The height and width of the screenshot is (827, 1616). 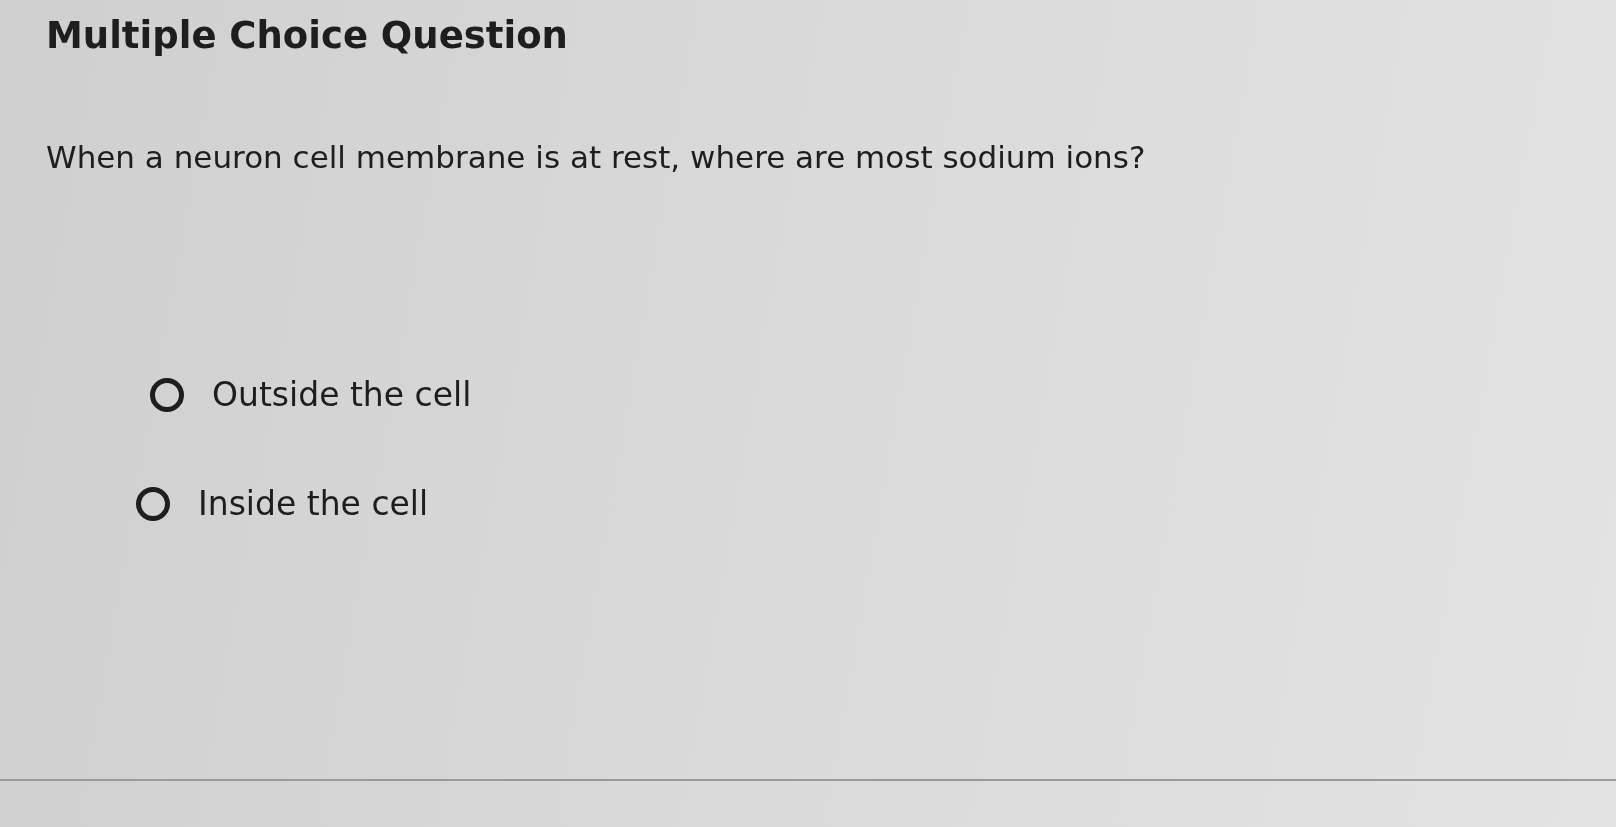 I want to click on option-label: Outside the cell, so click(x=342, y=394).